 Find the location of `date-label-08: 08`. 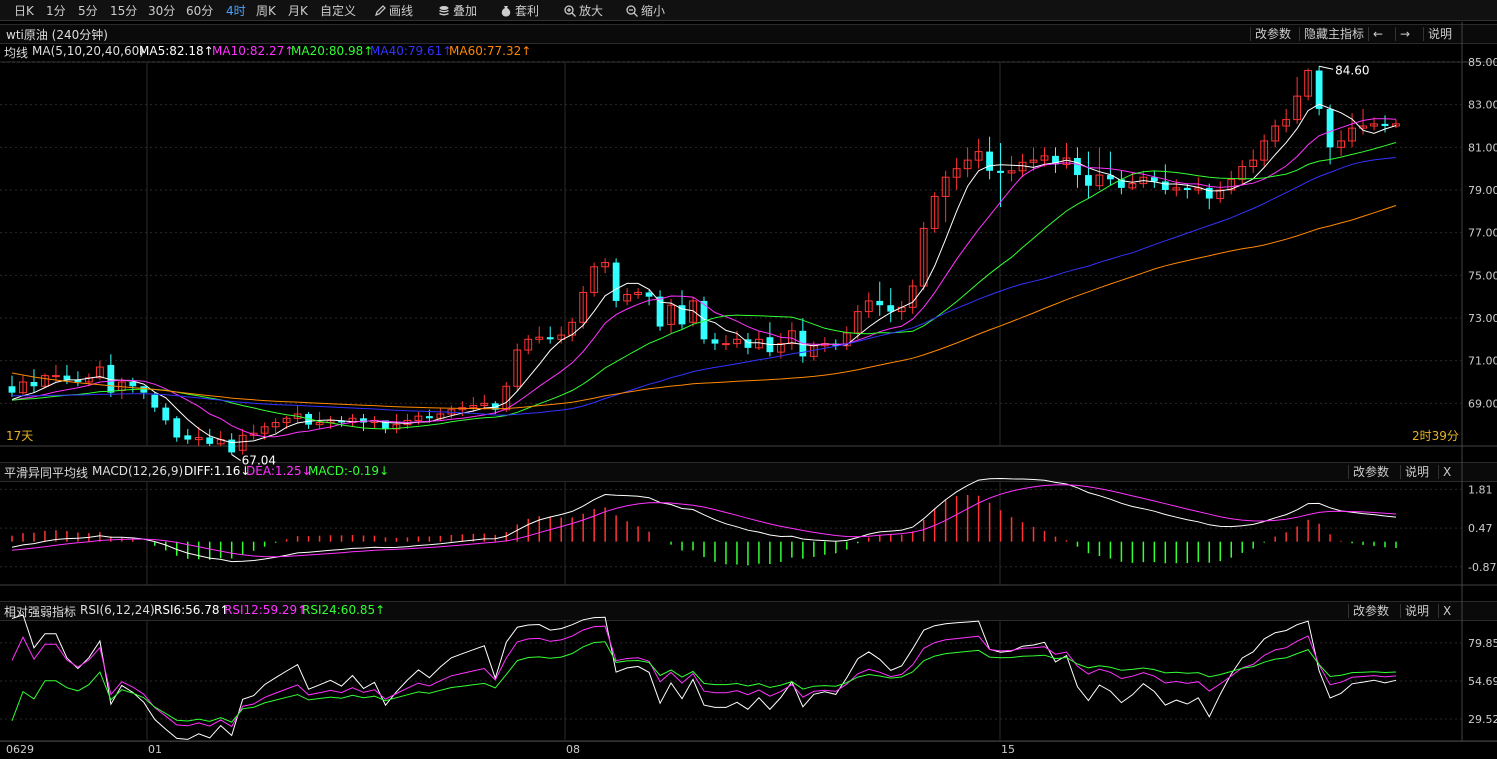

date-label-08: 08 is located at coordinates (573, 749).